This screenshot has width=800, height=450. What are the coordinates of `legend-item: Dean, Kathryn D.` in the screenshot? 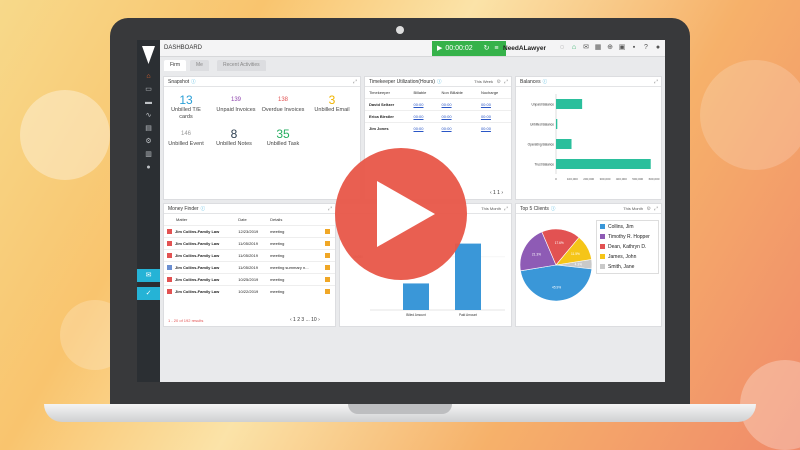 It's located at (623, 247).